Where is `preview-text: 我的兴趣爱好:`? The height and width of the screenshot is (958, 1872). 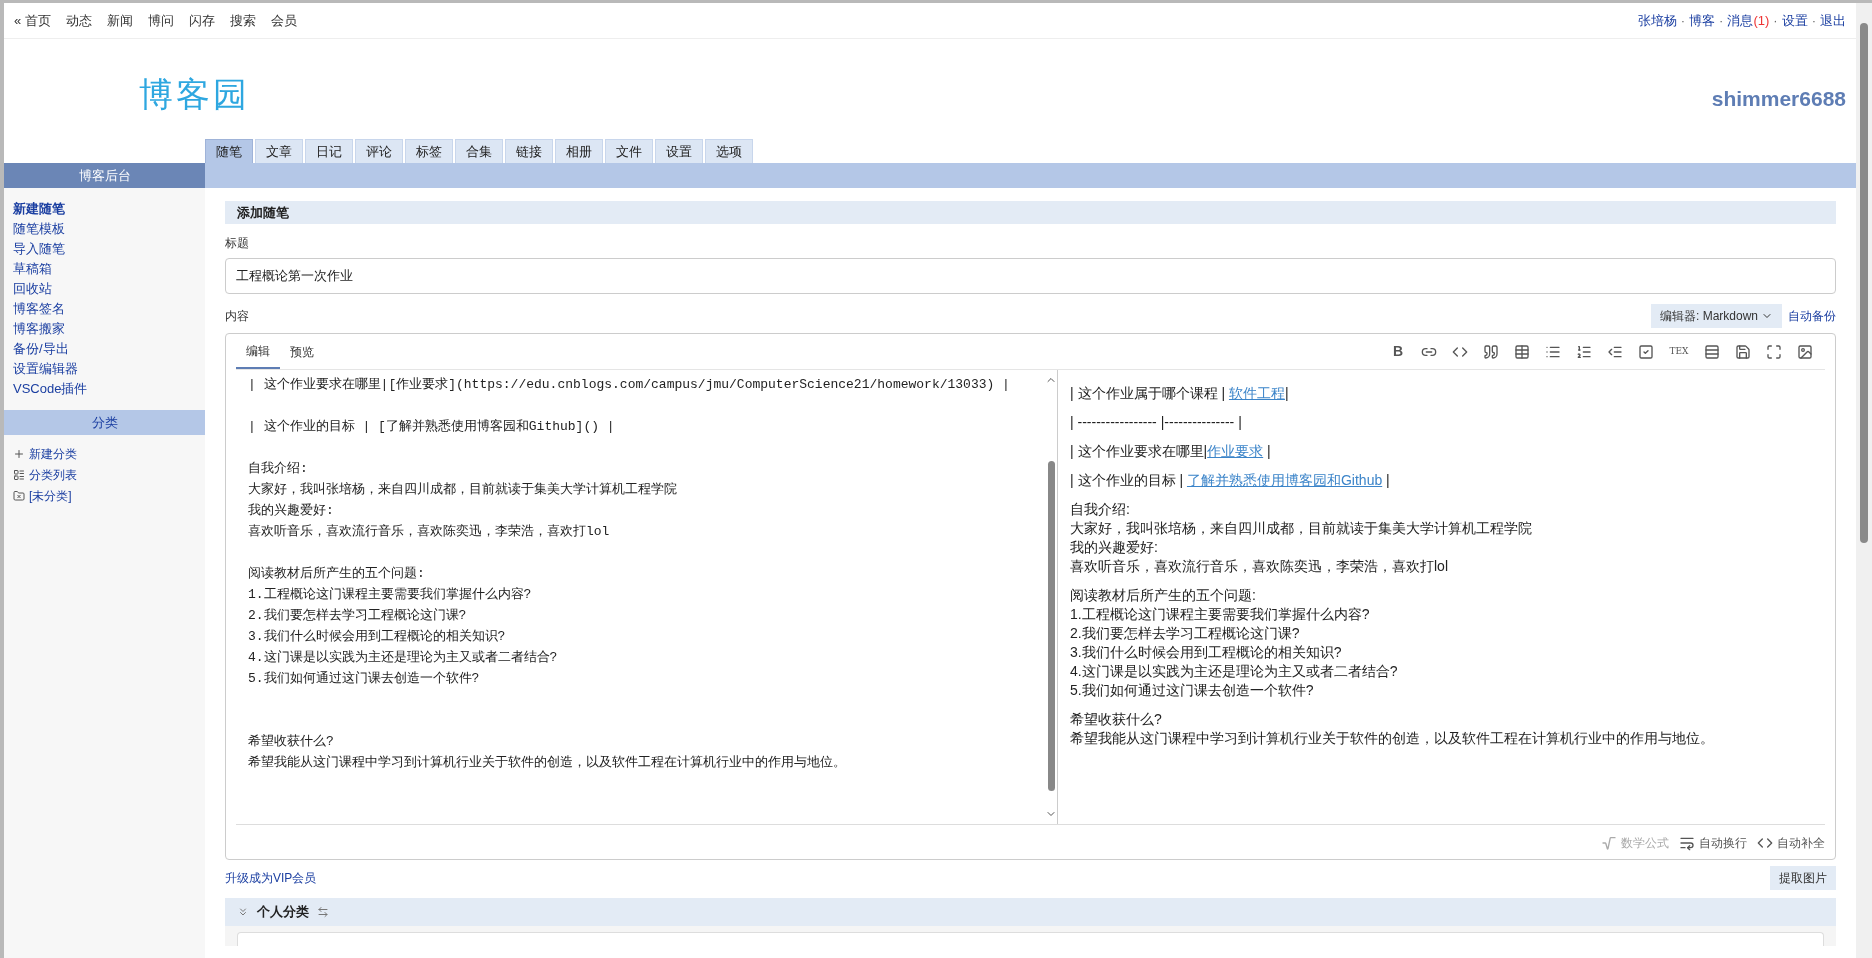
preview-text: 我的兴趣爱好: is located at coordinates (1114, 547).